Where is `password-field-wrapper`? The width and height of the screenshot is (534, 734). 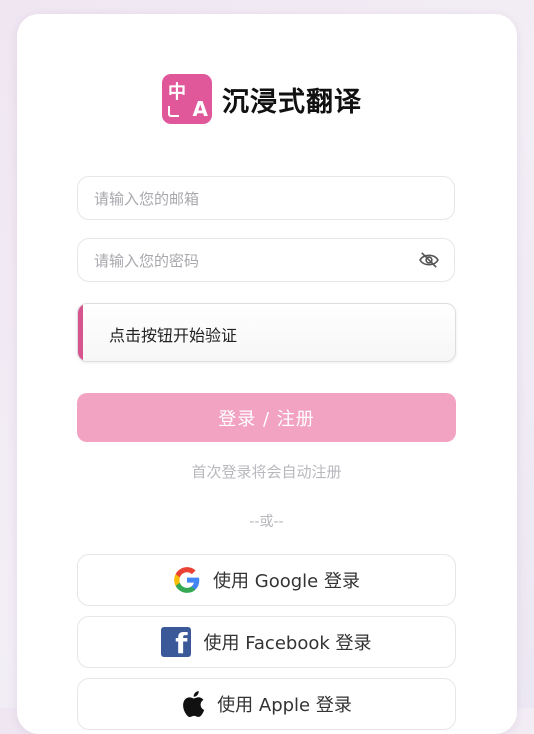
password-field-wrapper is located at coordinates (266, 260).